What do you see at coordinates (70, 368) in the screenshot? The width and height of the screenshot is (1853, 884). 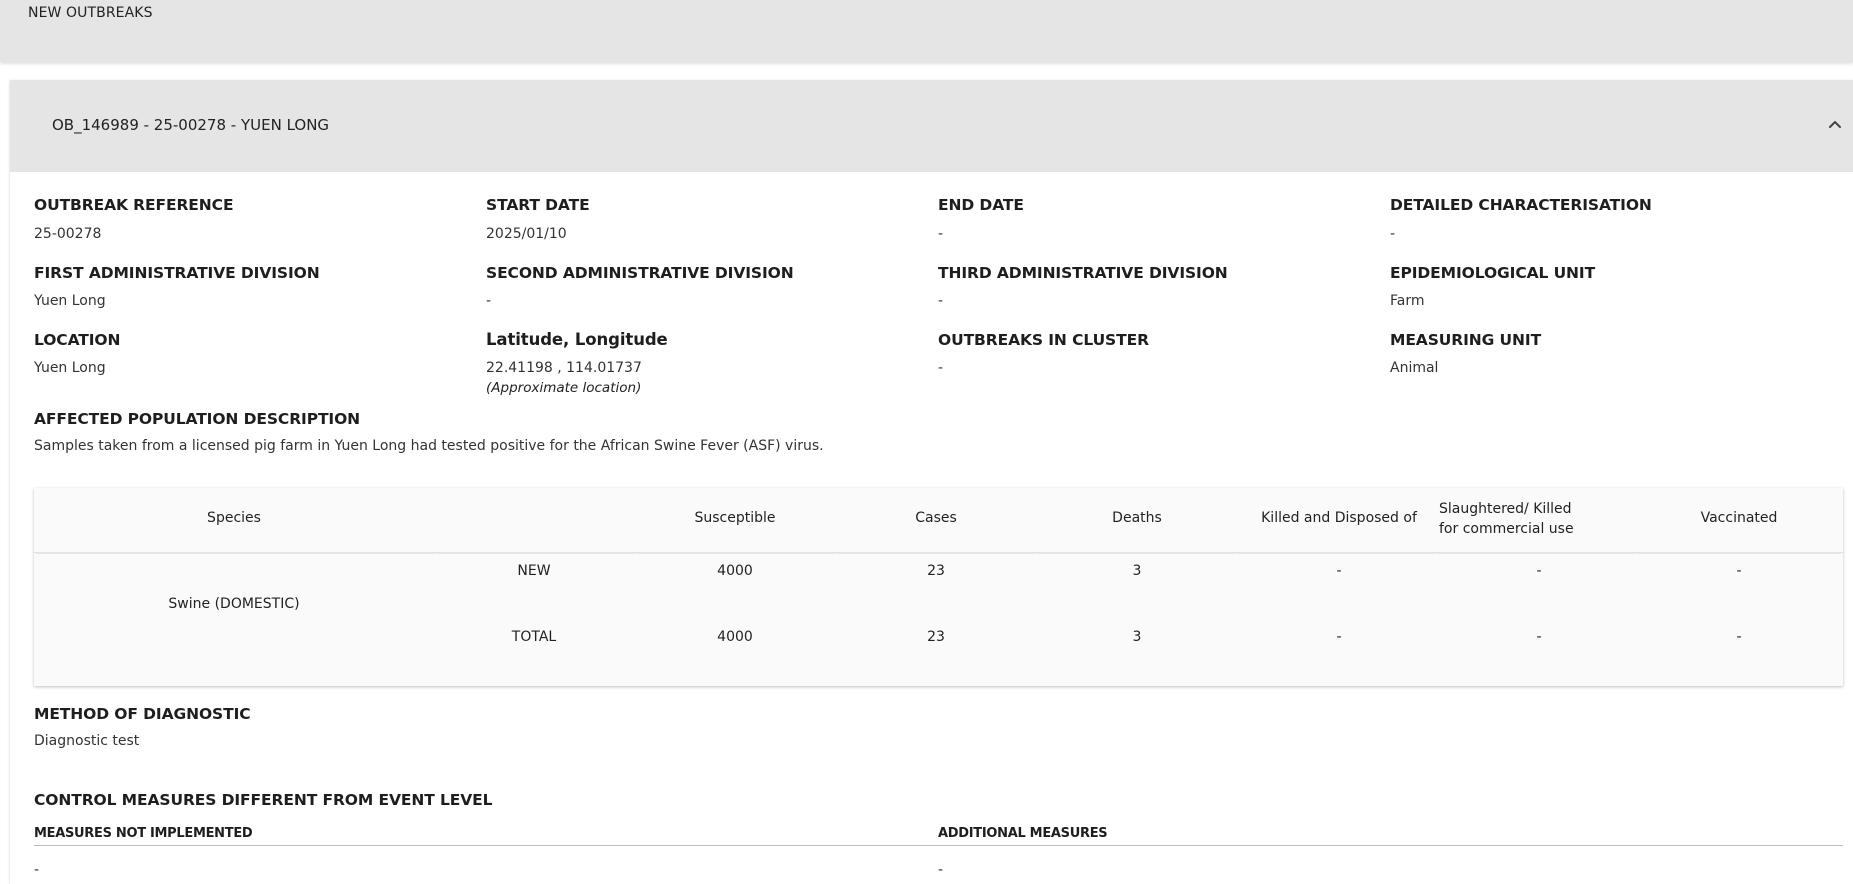 I see `location-value: Yuen Long` at bounding box center [70, 368].